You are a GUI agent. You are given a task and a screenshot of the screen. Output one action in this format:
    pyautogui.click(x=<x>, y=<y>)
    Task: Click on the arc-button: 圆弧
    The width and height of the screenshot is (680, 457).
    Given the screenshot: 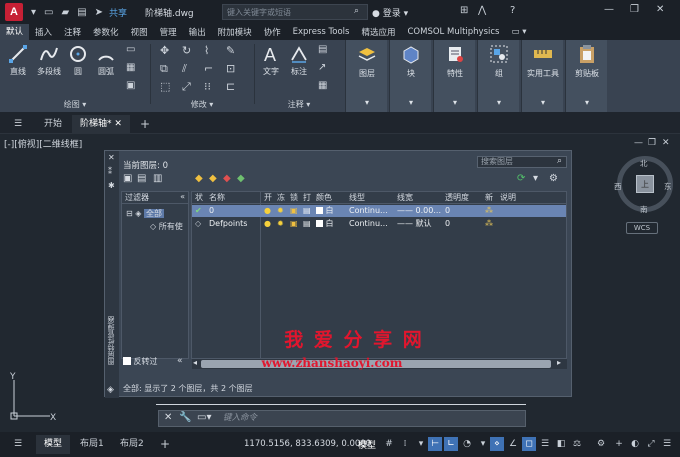 What is the action you would take?
    pyautogui.click(x=106, y=60)
    